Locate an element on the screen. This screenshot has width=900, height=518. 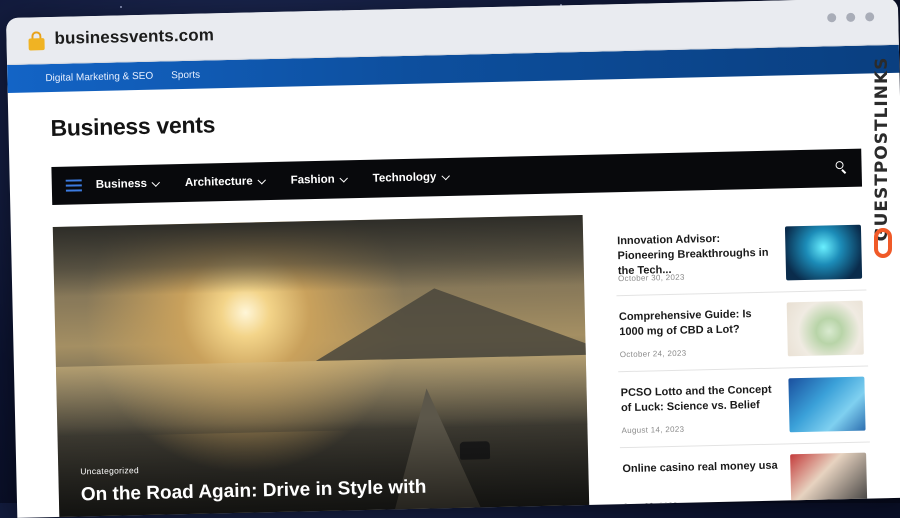
nav-item-architecture: Architecture is located at coordinates (225, 182).